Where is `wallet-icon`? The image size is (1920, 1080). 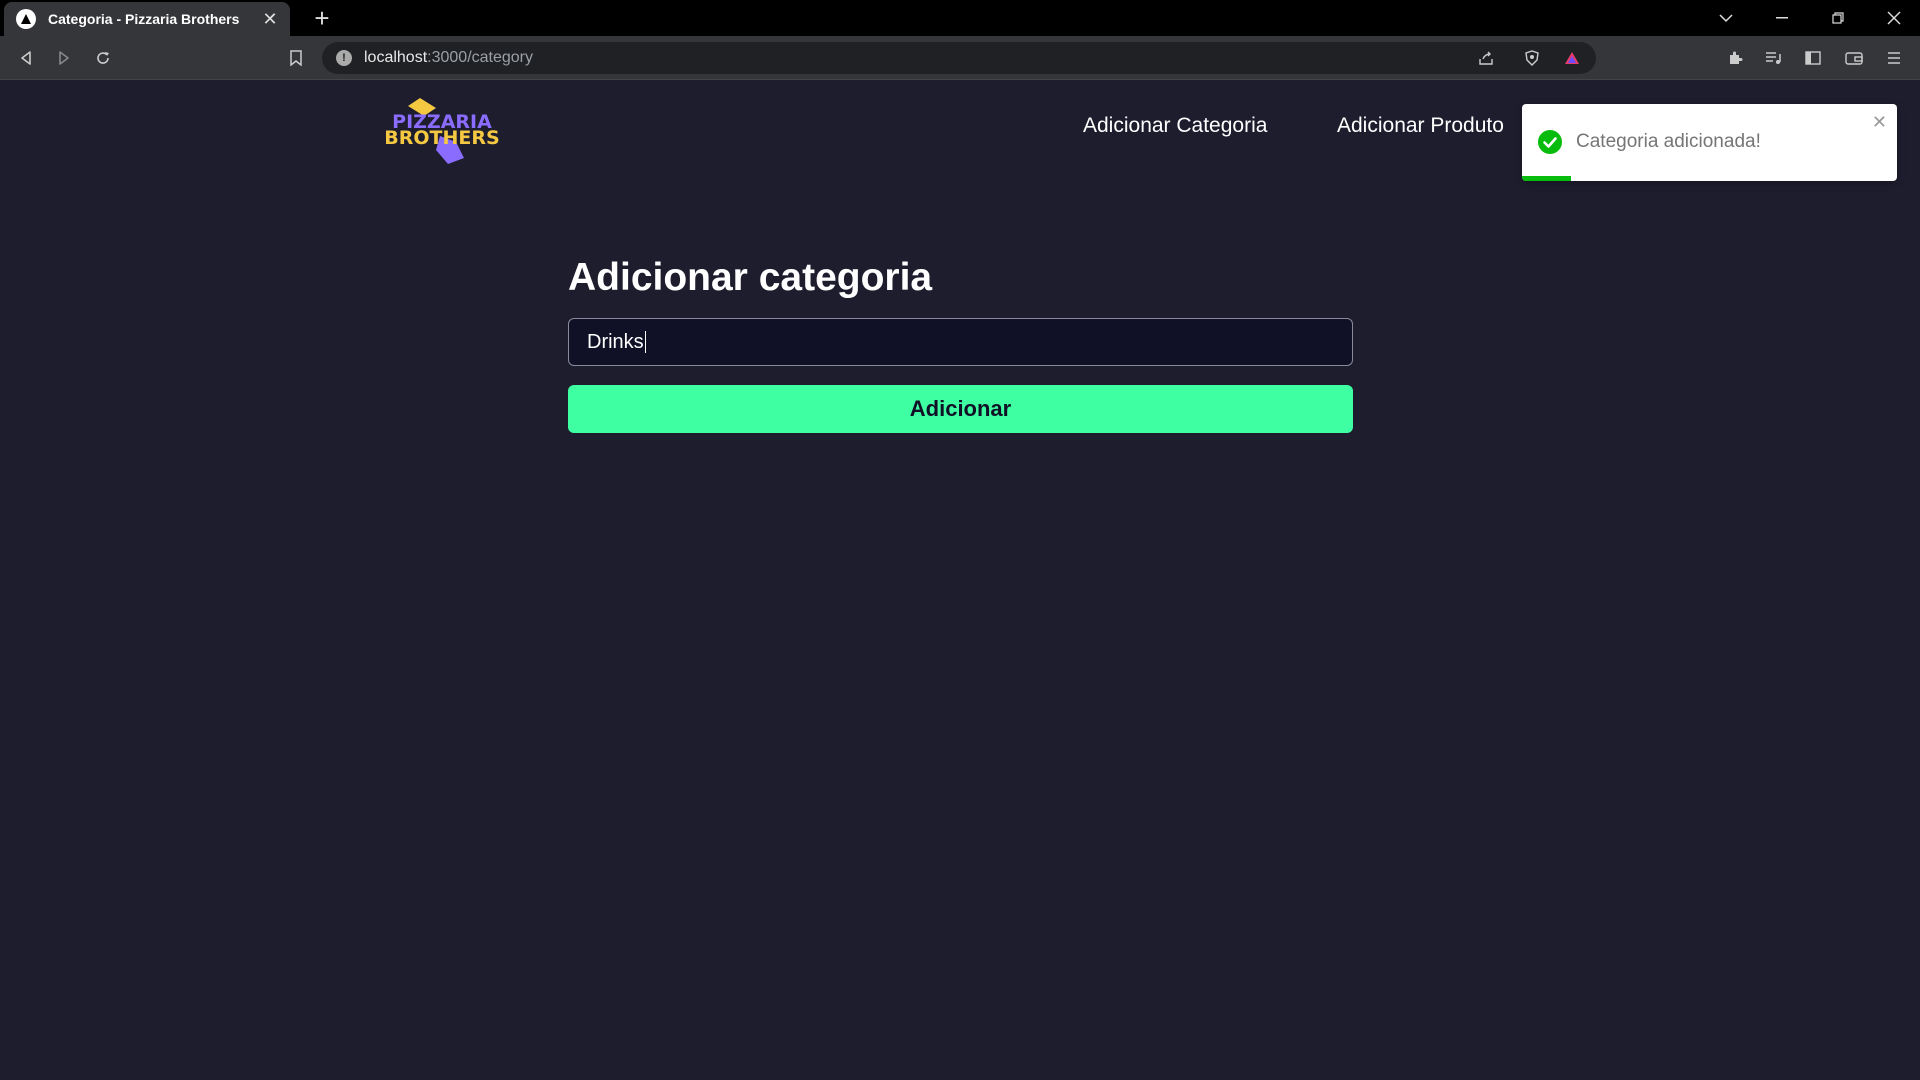 wallet-icon is located at coordinates (1854, 58).